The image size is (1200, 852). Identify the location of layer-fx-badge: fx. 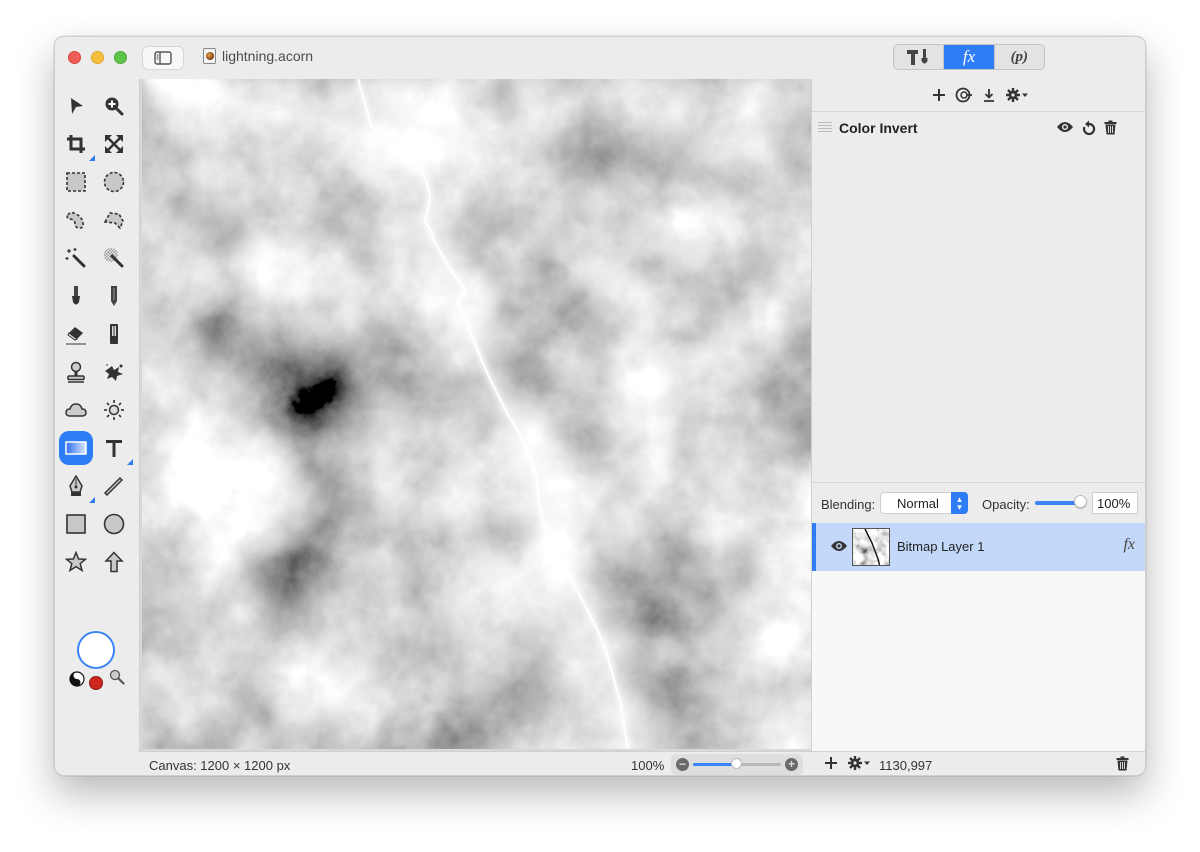
(1129, 545).